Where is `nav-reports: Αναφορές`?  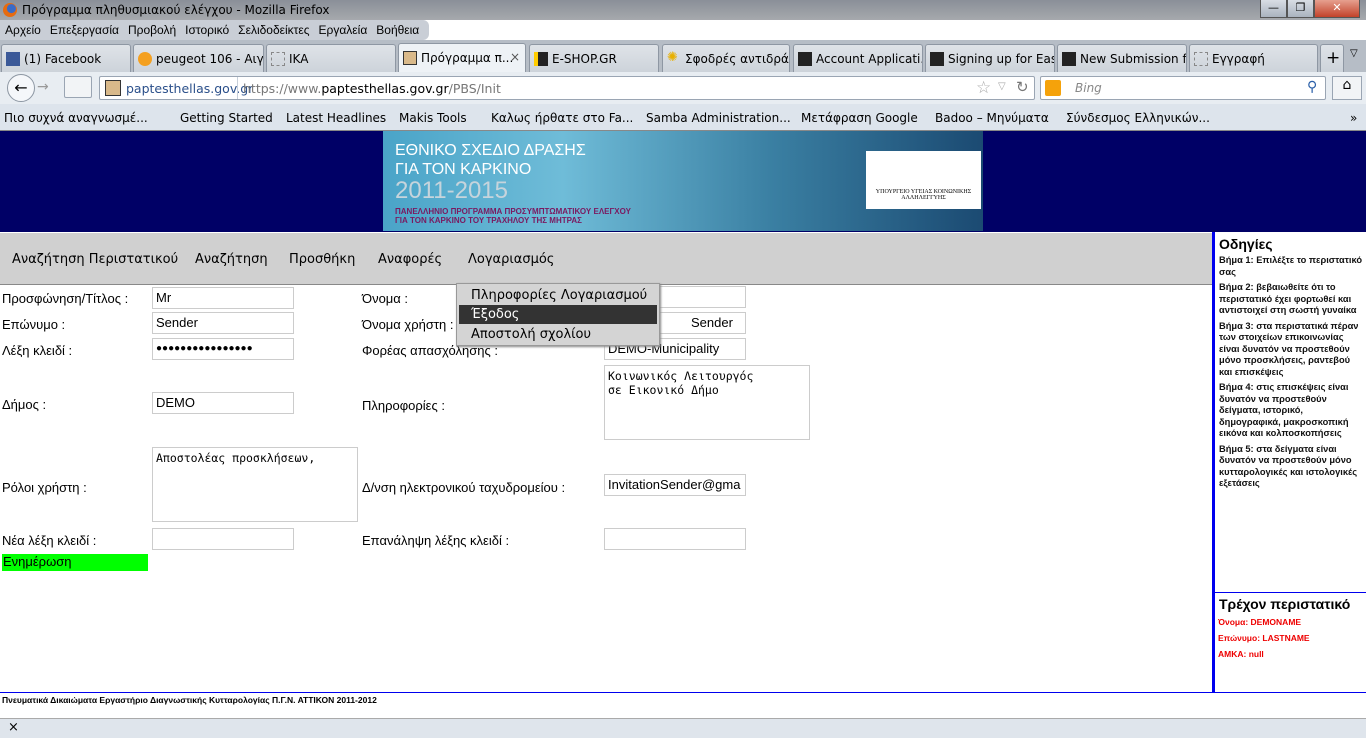
nav-reports: Αναφορές is located at coordinates (410, 259).